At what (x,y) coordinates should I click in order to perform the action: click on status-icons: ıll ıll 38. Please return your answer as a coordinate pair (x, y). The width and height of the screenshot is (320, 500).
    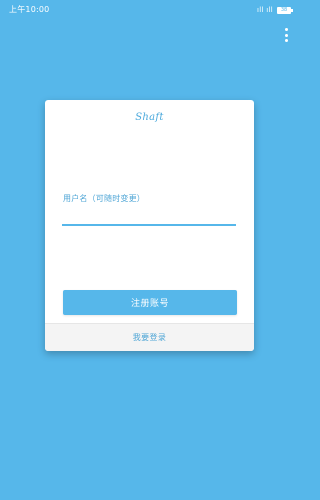
    Looking at the image, I should click on (275, 10).